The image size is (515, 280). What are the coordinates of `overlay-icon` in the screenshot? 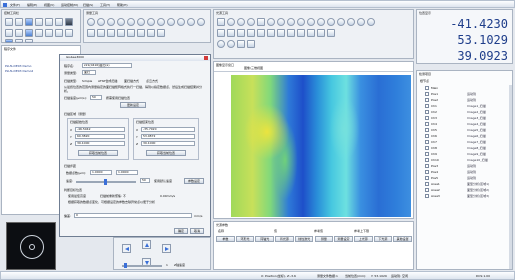 It's located at (291, 33).